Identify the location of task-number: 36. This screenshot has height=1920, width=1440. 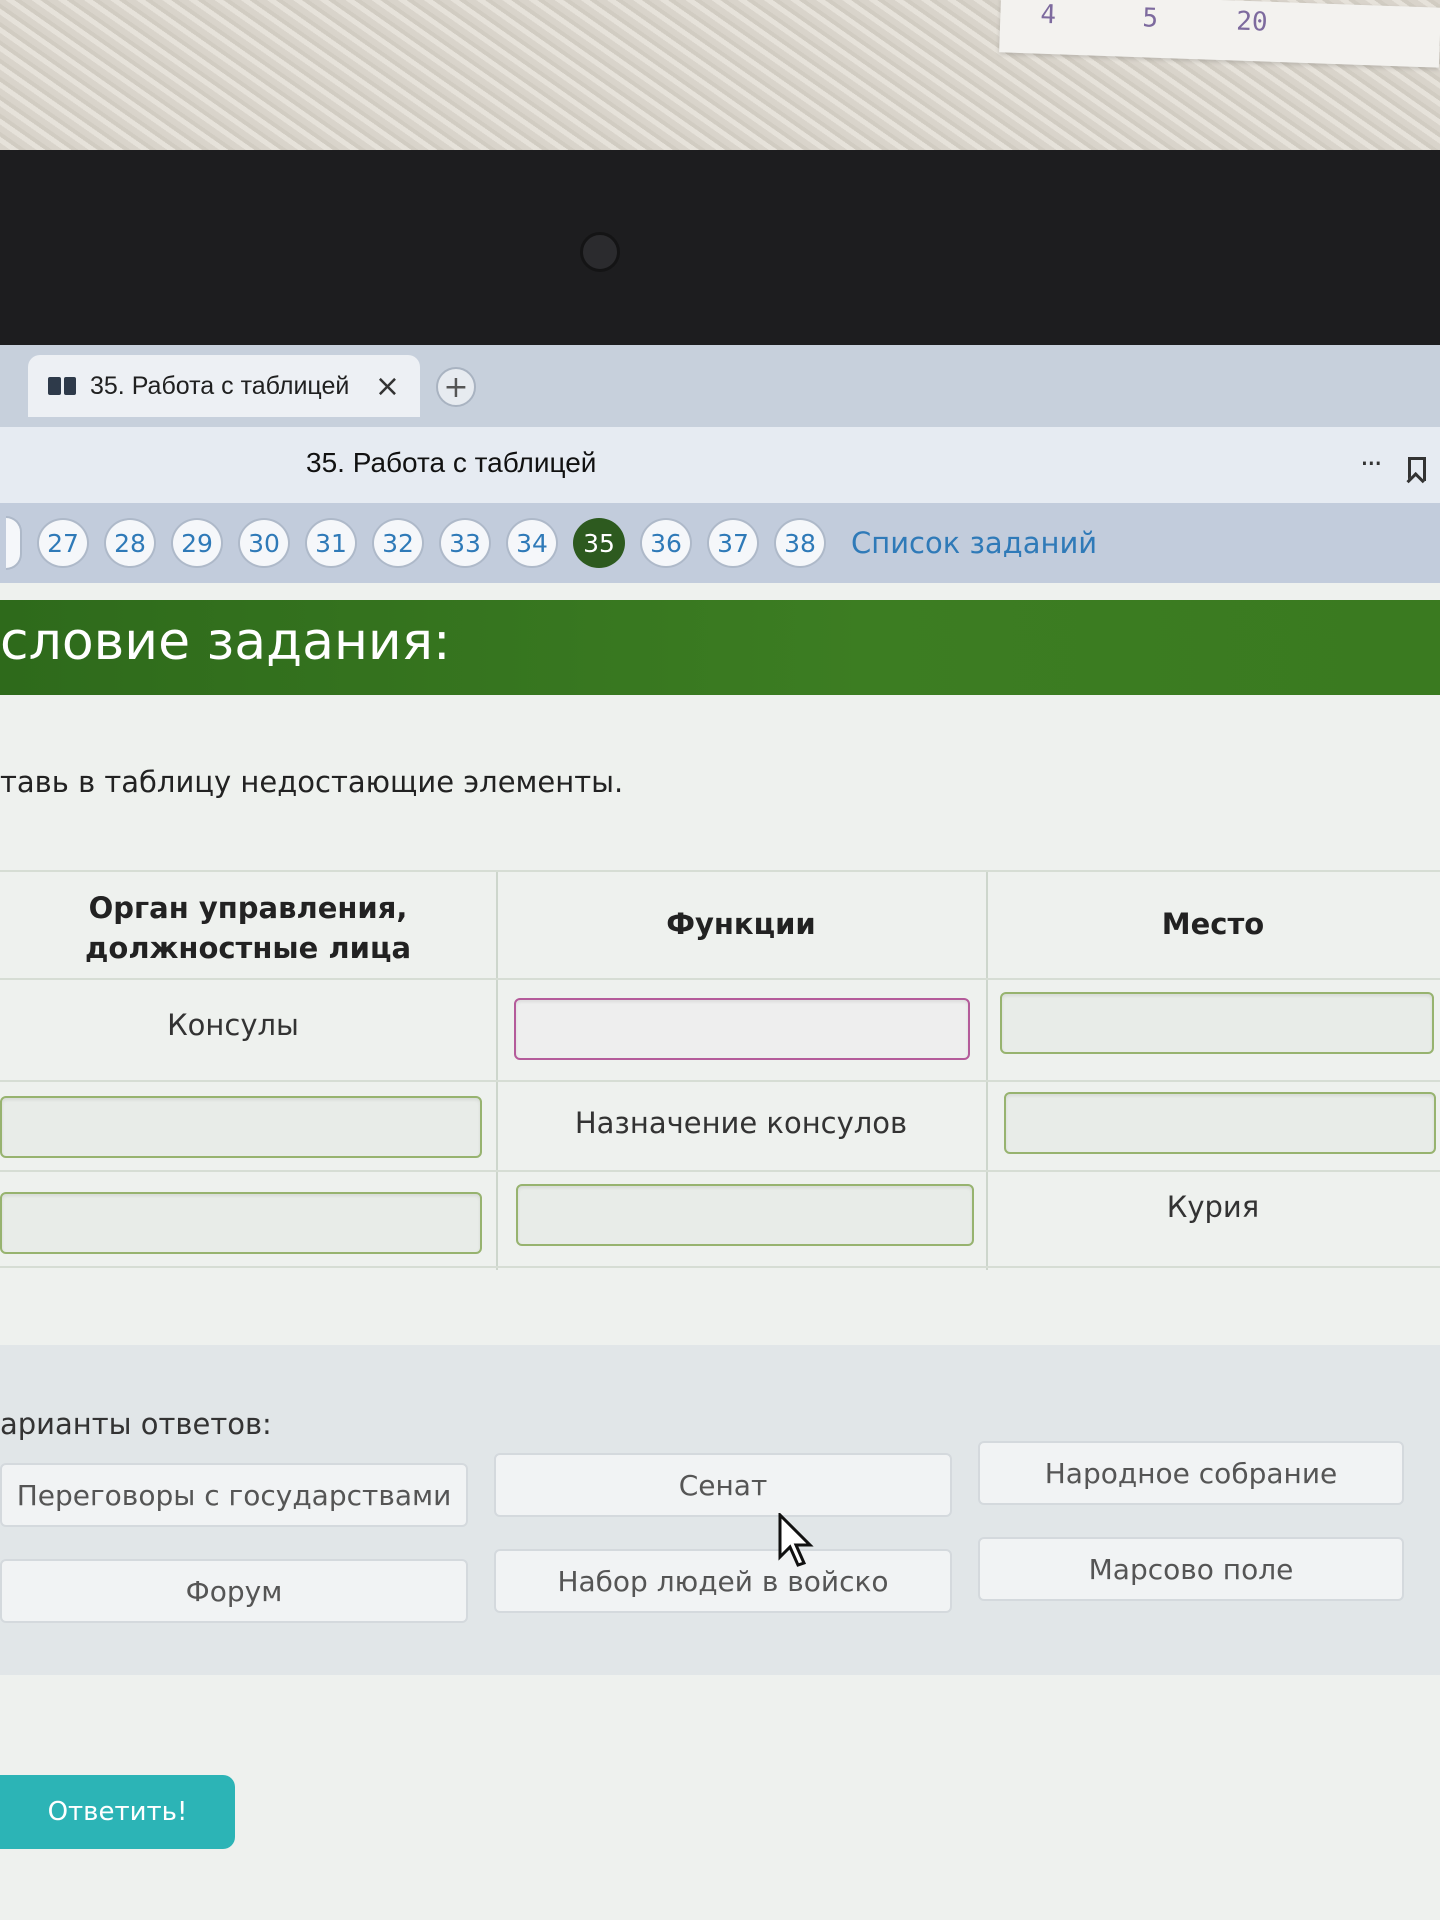
(666, 543).